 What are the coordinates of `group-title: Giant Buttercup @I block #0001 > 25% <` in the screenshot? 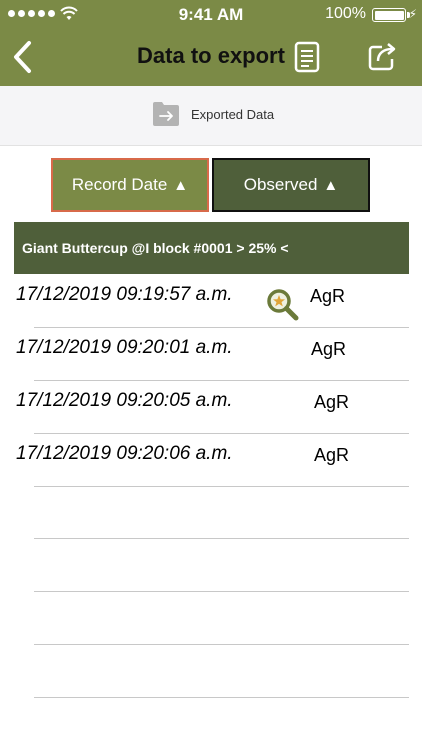 It's located at (155, 248).